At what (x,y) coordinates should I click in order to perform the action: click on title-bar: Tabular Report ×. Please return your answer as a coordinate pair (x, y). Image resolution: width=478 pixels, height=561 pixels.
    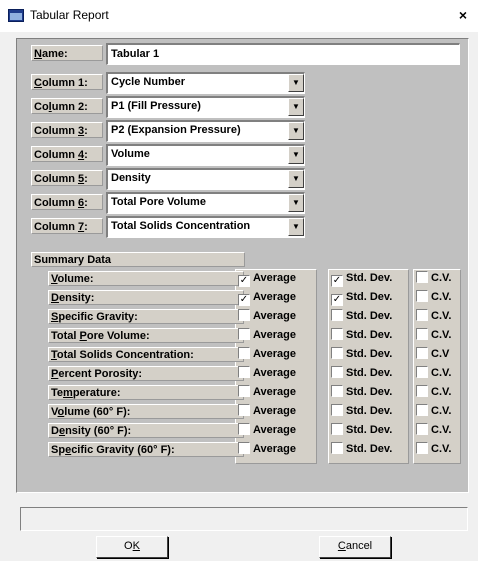
    Looking at the image, I should click on (239, 16).